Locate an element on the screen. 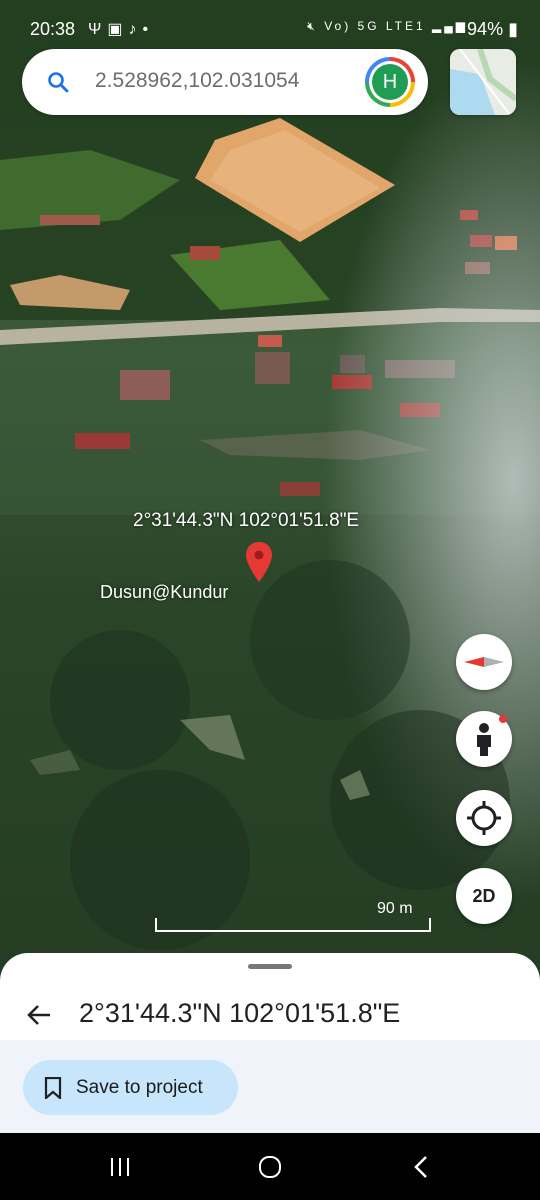  compass-button is located at coordinates (484, 662).